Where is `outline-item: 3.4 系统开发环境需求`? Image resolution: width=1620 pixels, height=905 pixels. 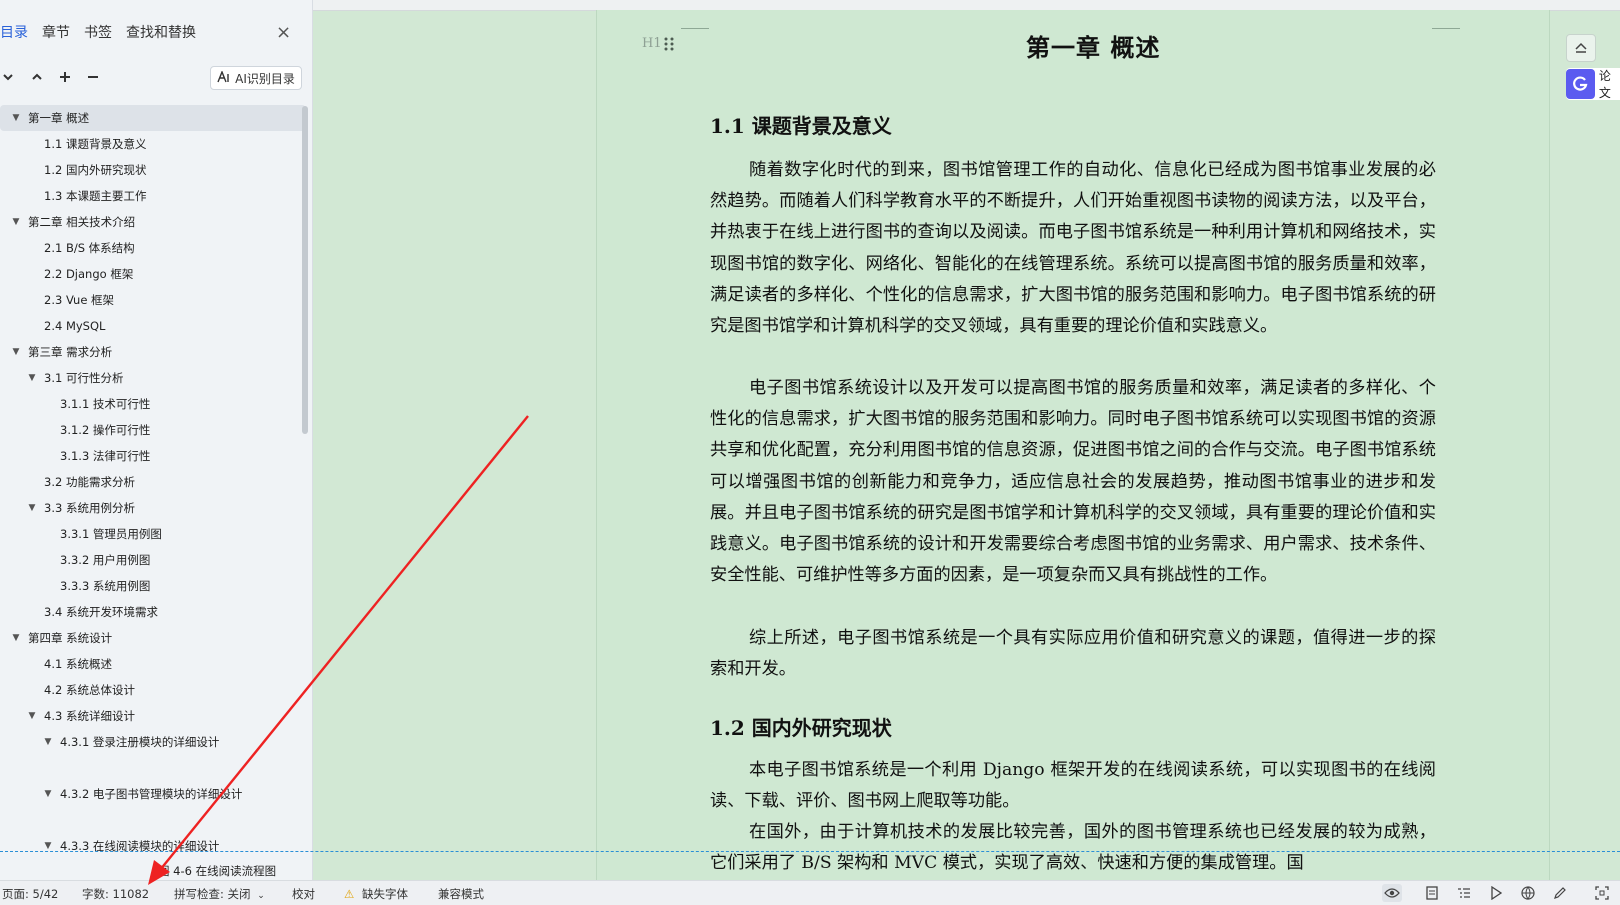
outline-item: 3.4 系统开发环境需求 is located at coordinates (150, 612).